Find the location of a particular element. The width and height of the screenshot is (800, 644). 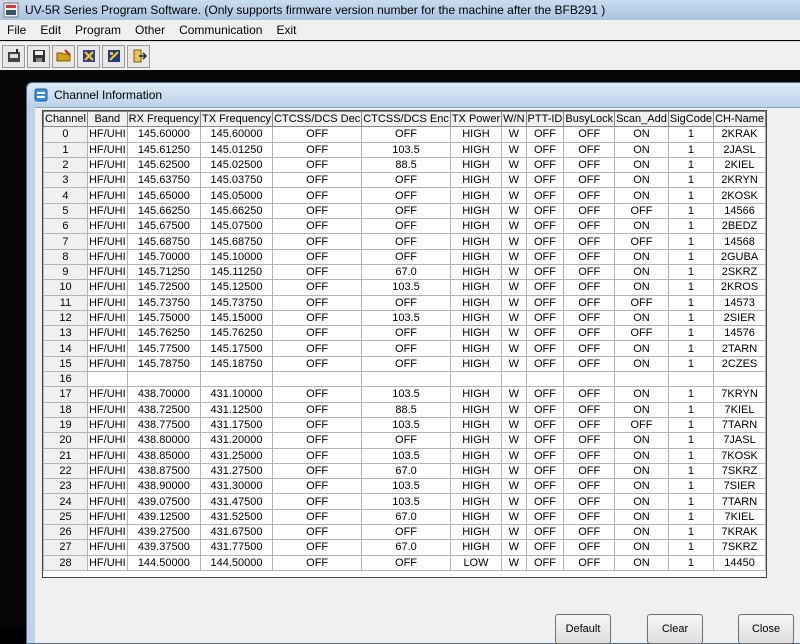

table-cell: 145.77500 is located at coordinates (163, 348).